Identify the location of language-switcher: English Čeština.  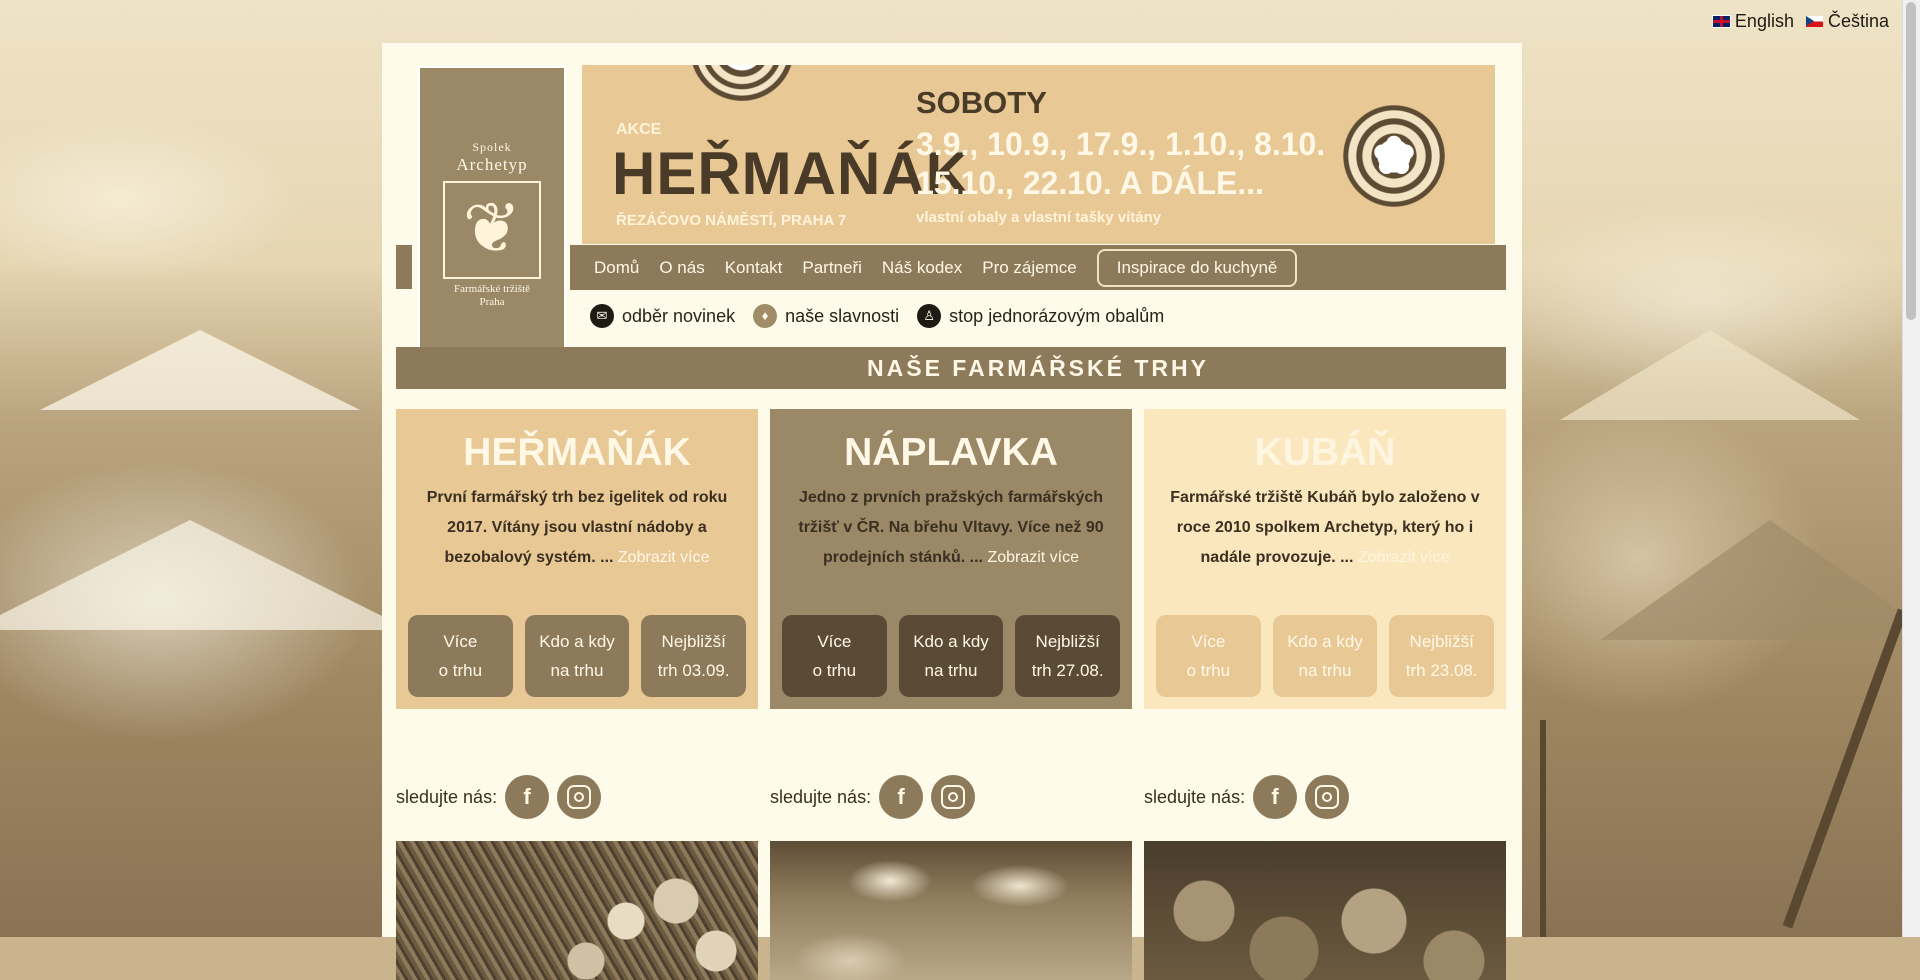
(1800, 21).